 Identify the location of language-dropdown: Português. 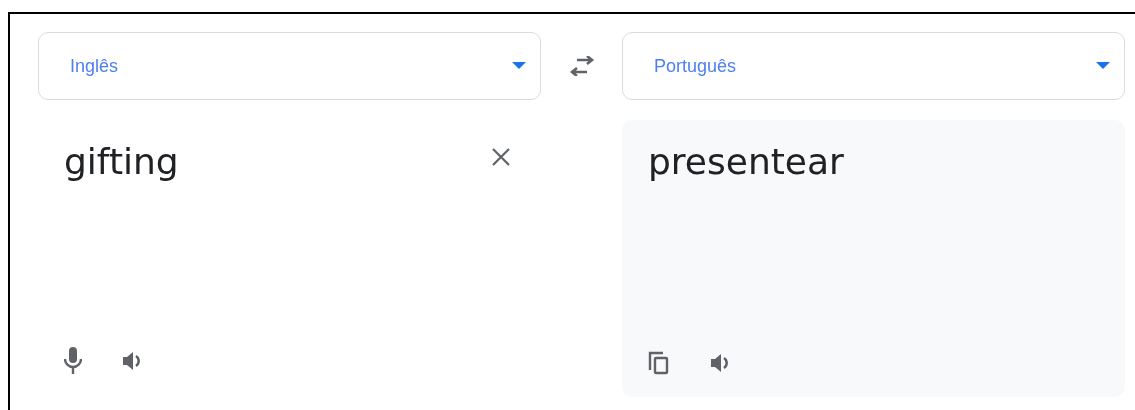
(873, 66).